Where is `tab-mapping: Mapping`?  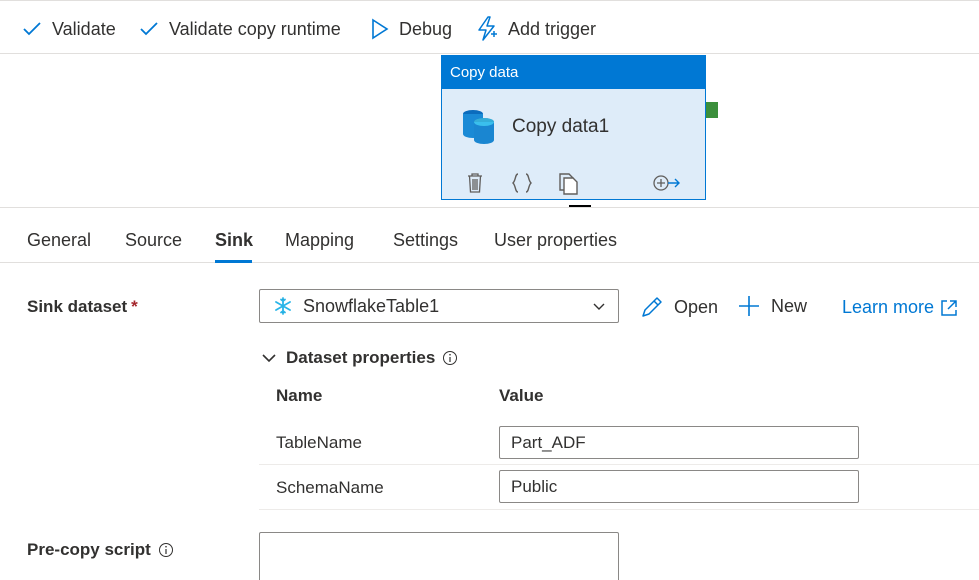
tab-mapping: Mapping is located at coordinates (319, 246).